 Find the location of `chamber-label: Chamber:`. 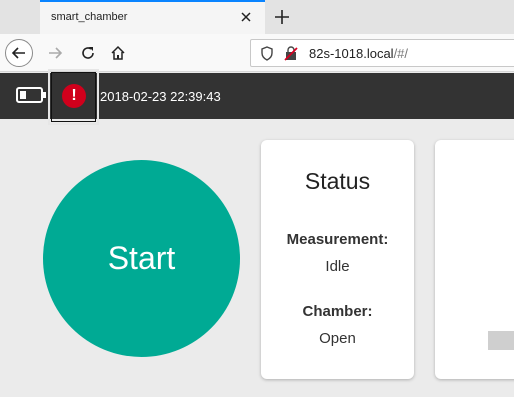

chamber-label: Chamber: is located at coordinates (337, 311).